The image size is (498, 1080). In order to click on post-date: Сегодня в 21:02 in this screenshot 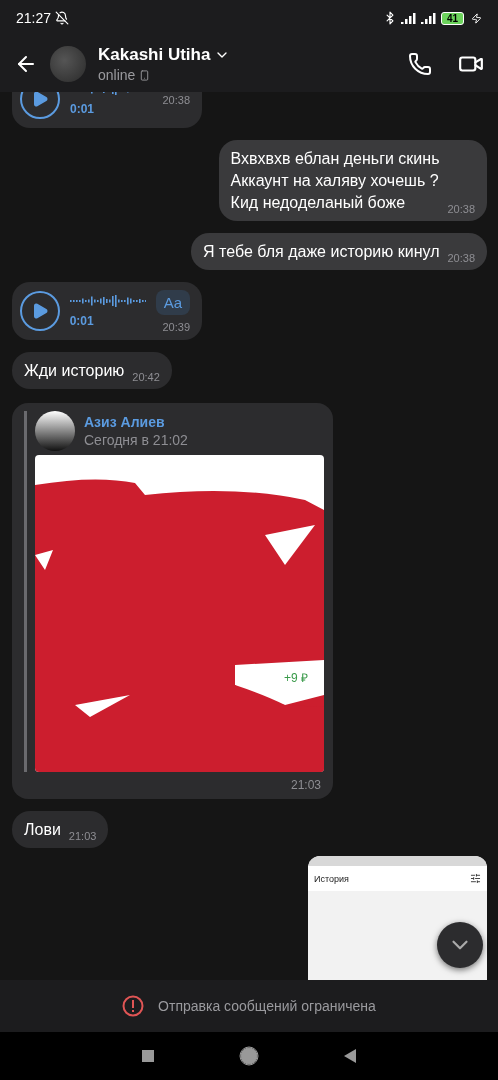, I will do `click(136, 440)`.